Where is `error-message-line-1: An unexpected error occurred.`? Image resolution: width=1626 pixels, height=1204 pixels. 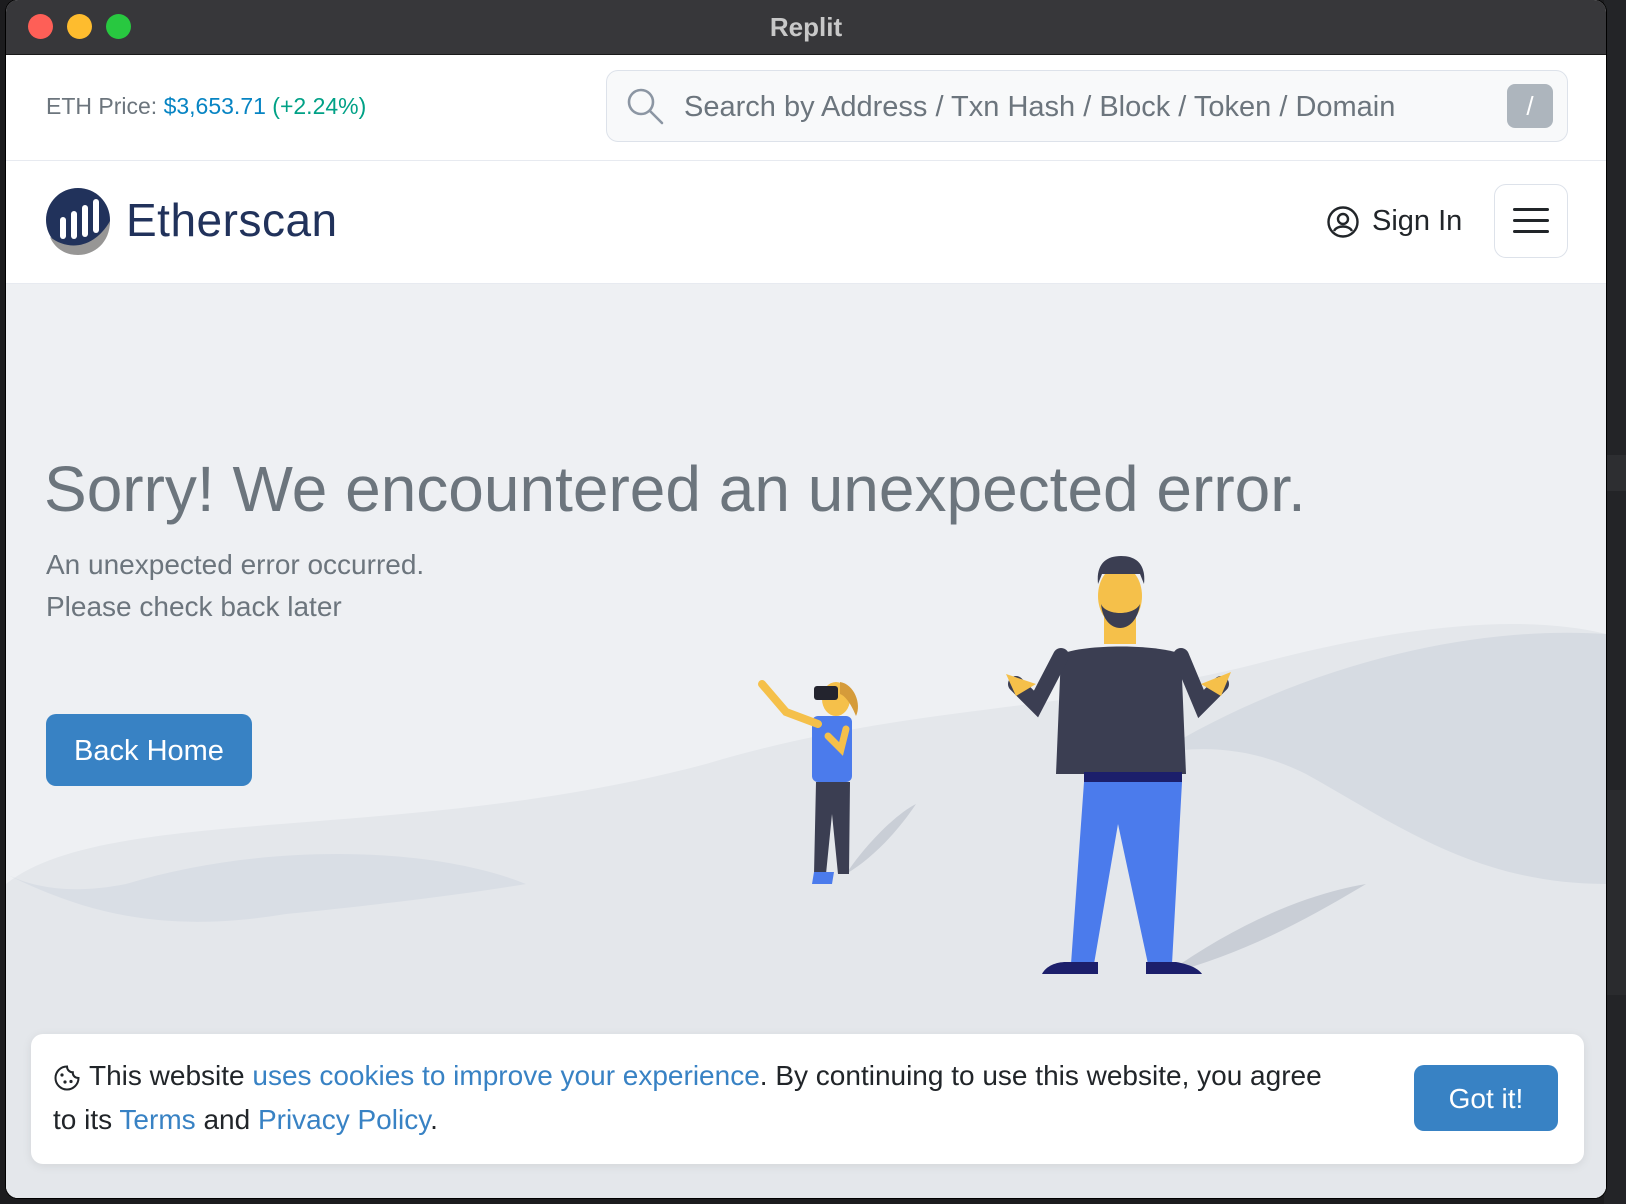
error-message-line-1: An unexpected error occurred. is located at coordinates (235, 564).